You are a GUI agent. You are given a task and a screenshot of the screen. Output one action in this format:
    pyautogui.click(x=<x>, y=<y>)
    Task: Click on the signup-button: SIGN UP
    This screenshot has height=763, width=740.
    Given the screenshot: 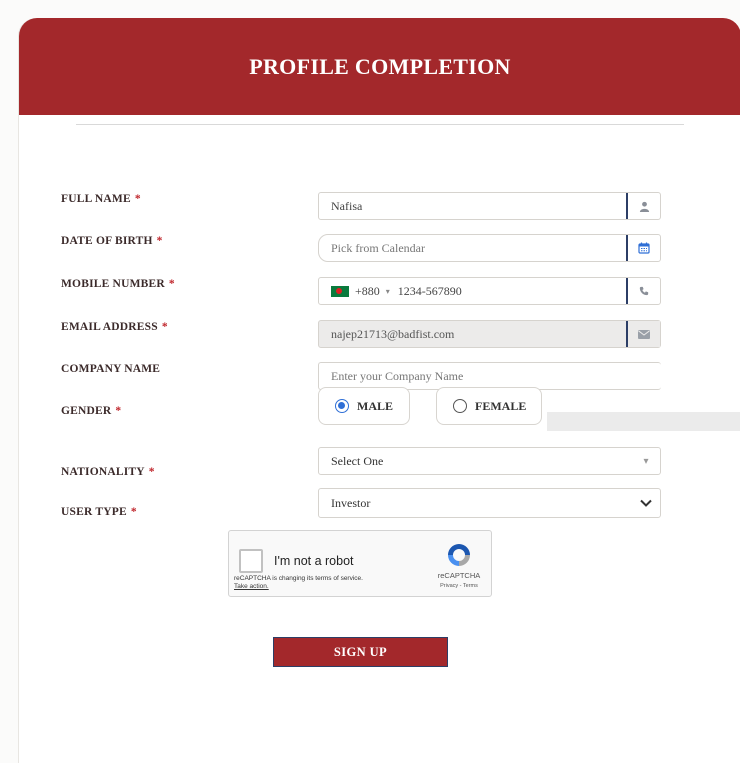 What is the action you would take?
    pyautogui.click(x=360, y=652)
    